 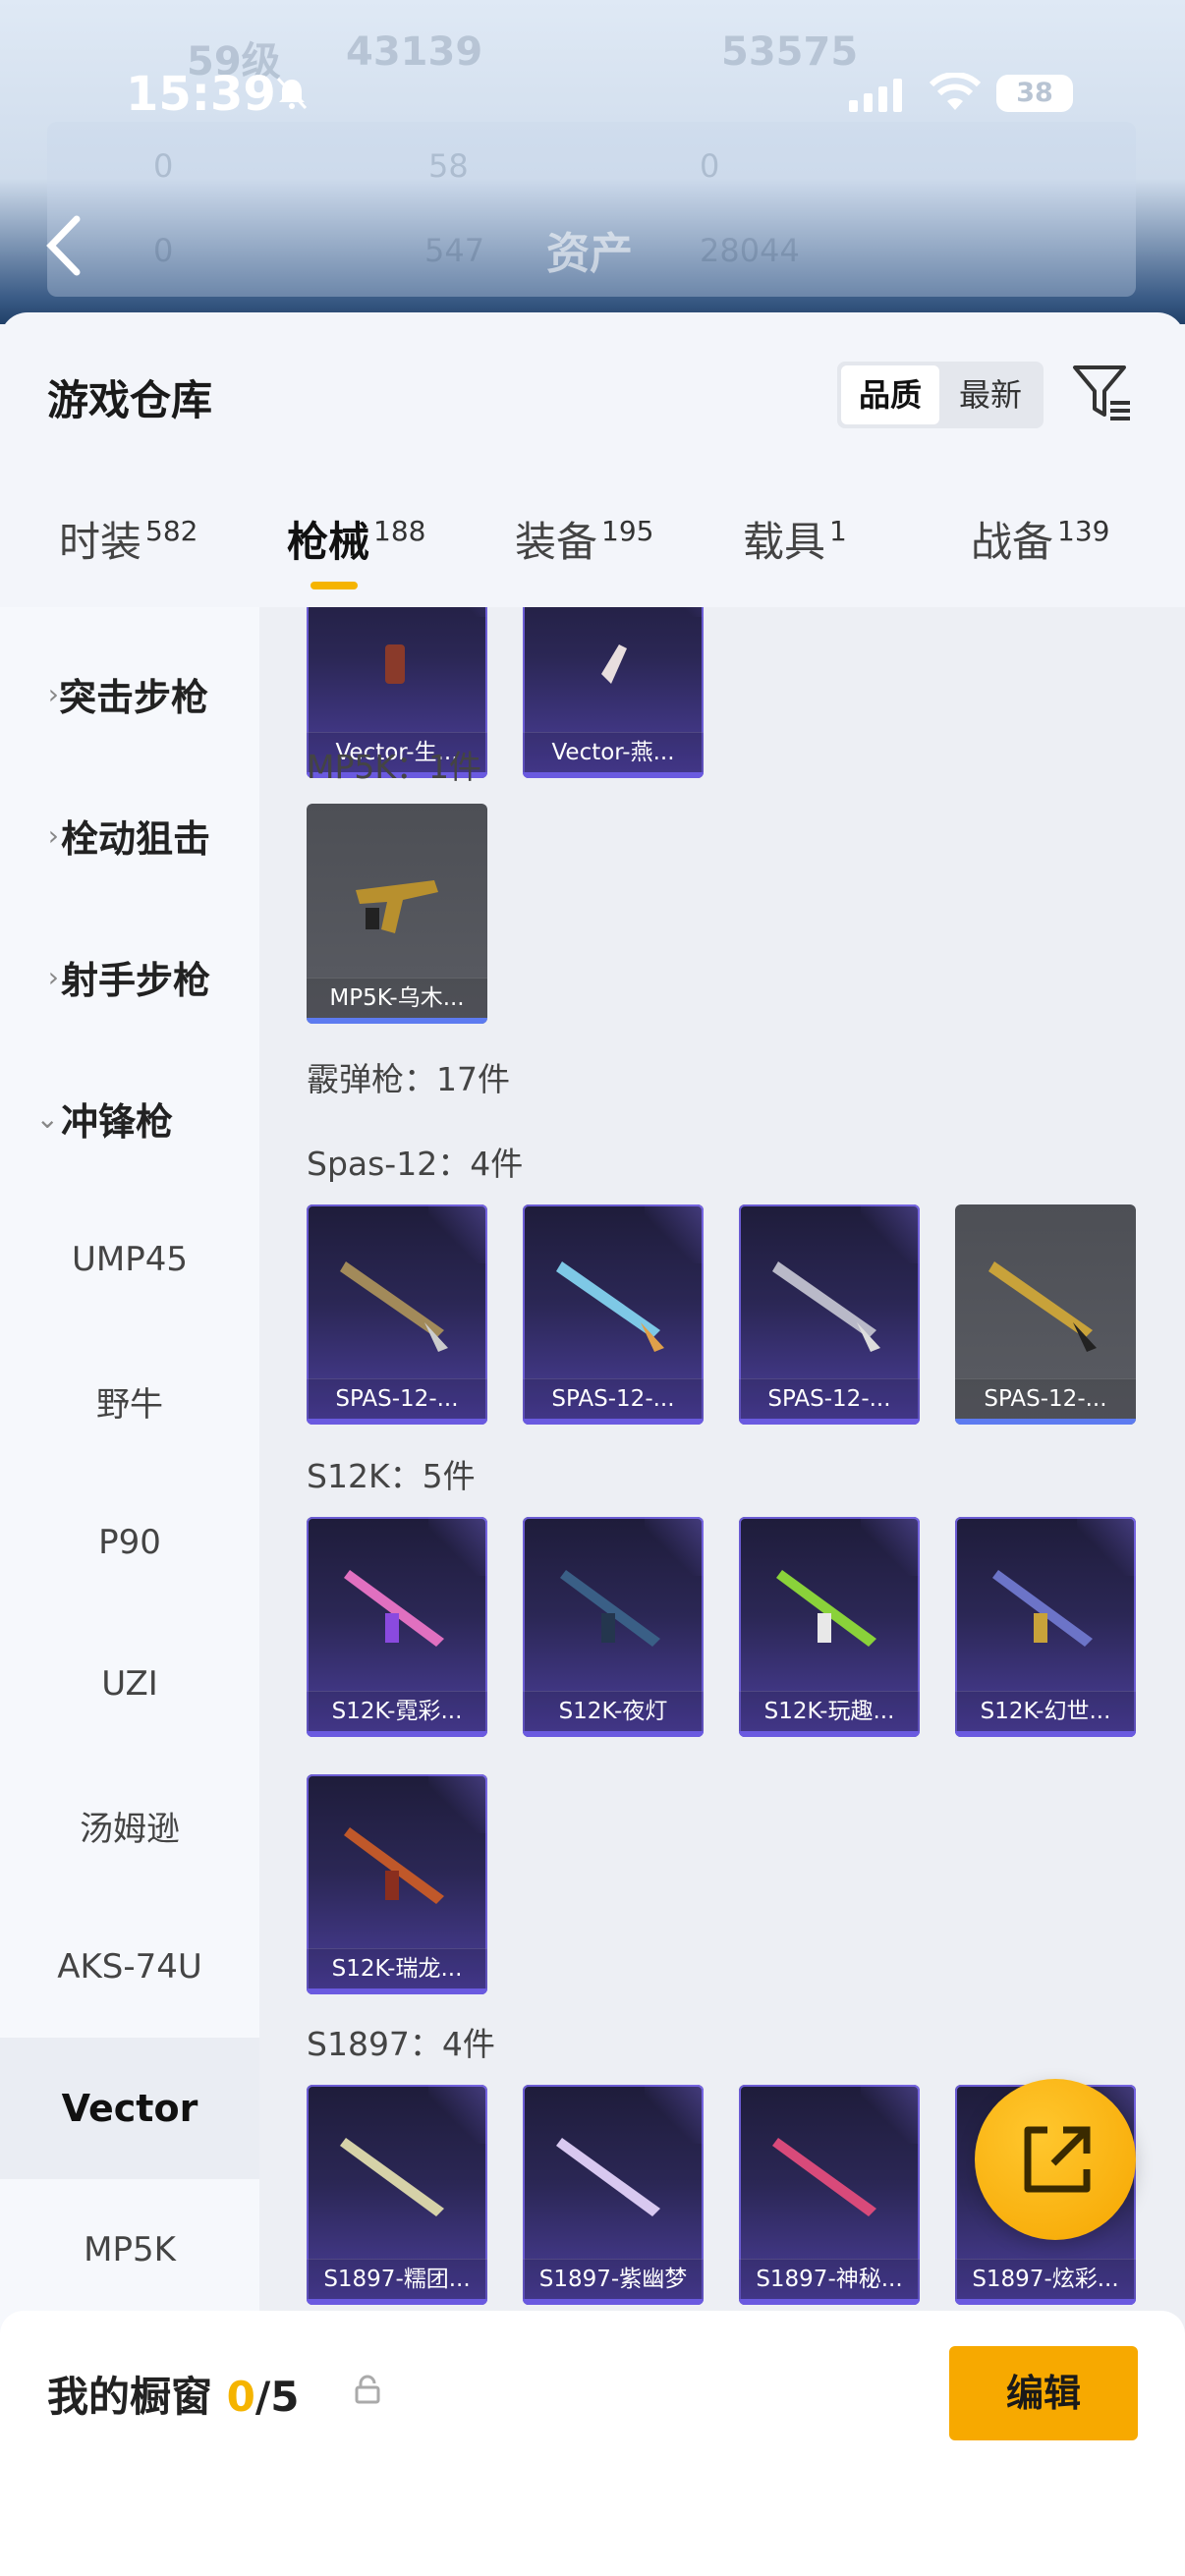 I want to click on tab-count: 139, so click(x=1084, y=531).